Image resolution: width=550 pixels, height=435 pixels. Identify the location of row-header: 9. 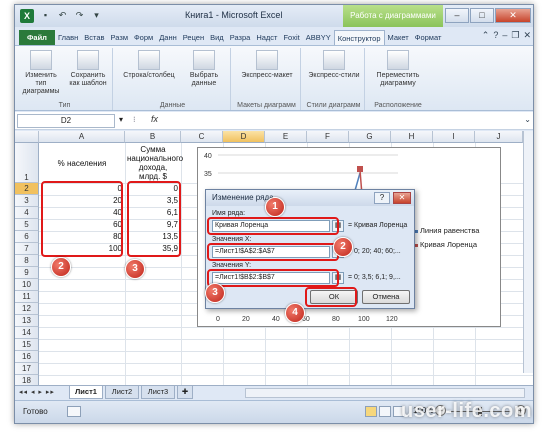
(27, 273).